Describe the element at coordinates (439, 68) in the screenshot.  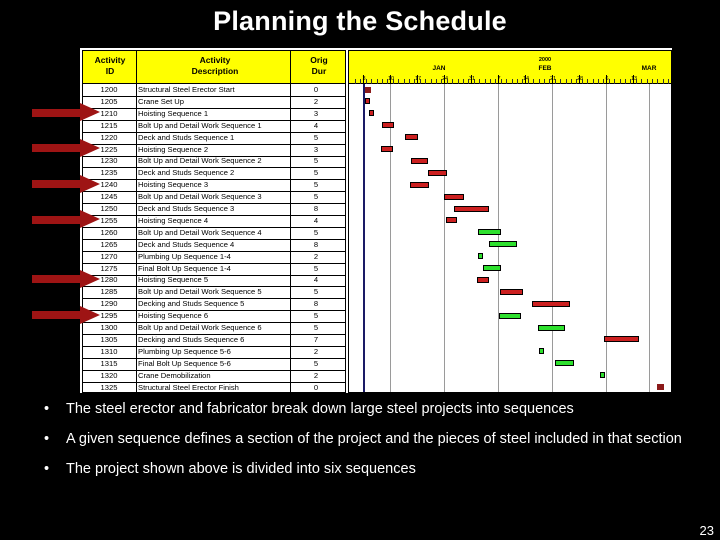
I see `month-label: JAN` at that location.